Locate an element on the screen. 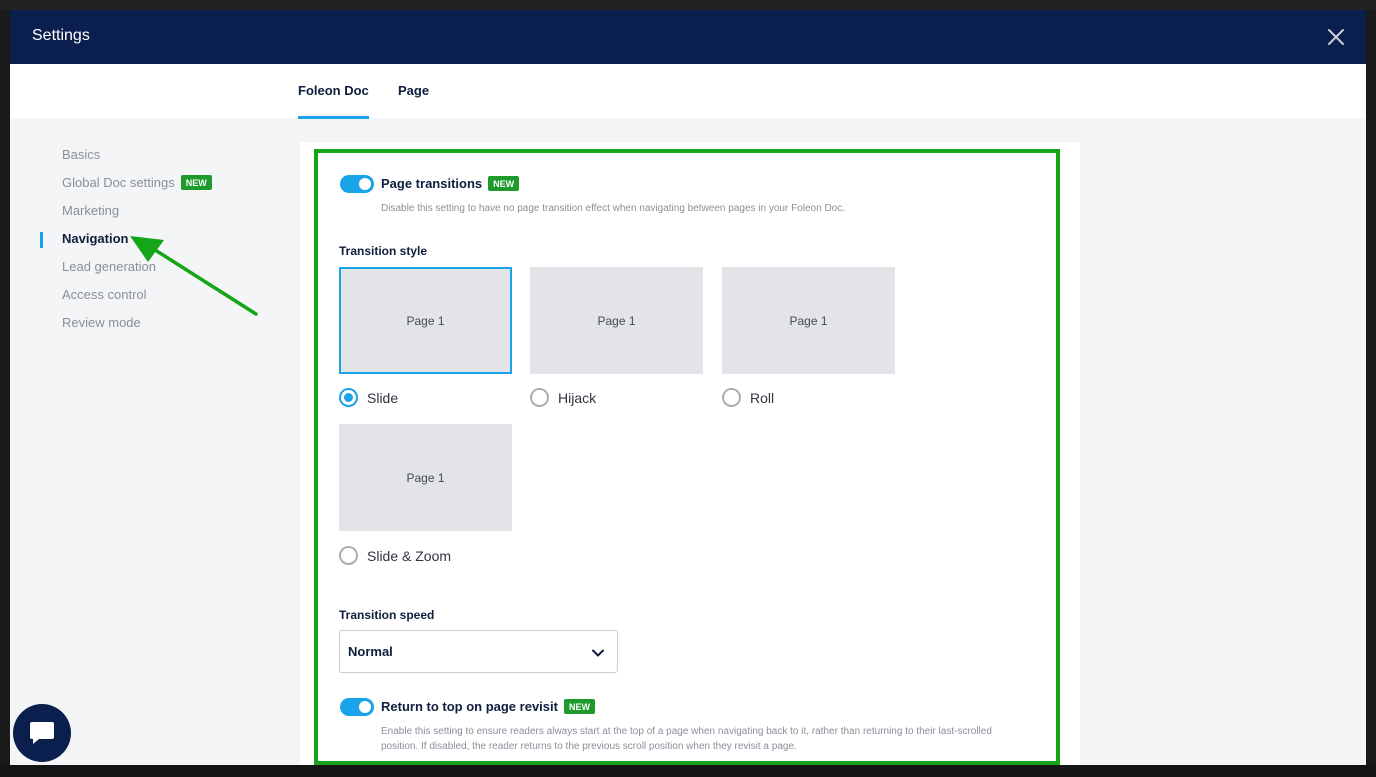 The height and width of the screenshot is (777, 1376). chat-button is located at coordinates (42, 733).